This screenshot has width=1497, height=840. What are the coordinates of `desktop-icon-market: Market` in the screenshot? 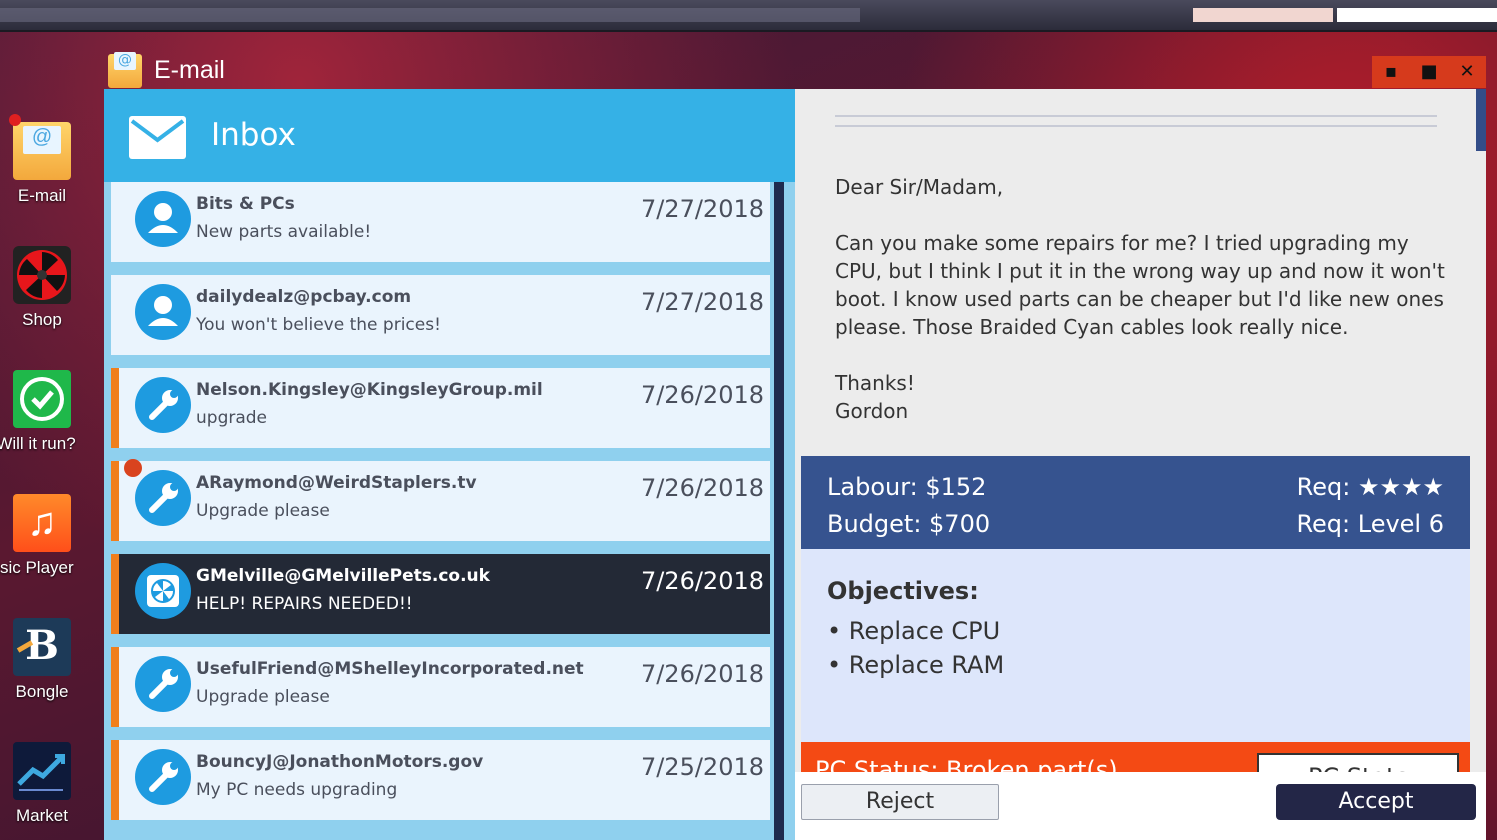 It's located at (42, 784).